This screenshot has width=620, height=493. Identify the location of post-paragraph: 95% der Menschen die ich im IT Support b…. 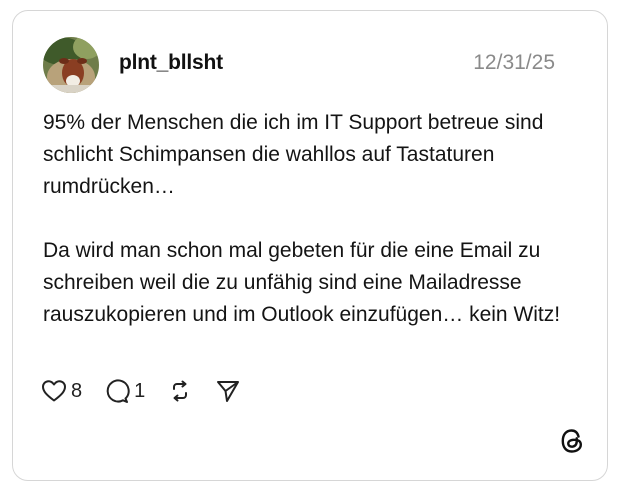
(296, 154).